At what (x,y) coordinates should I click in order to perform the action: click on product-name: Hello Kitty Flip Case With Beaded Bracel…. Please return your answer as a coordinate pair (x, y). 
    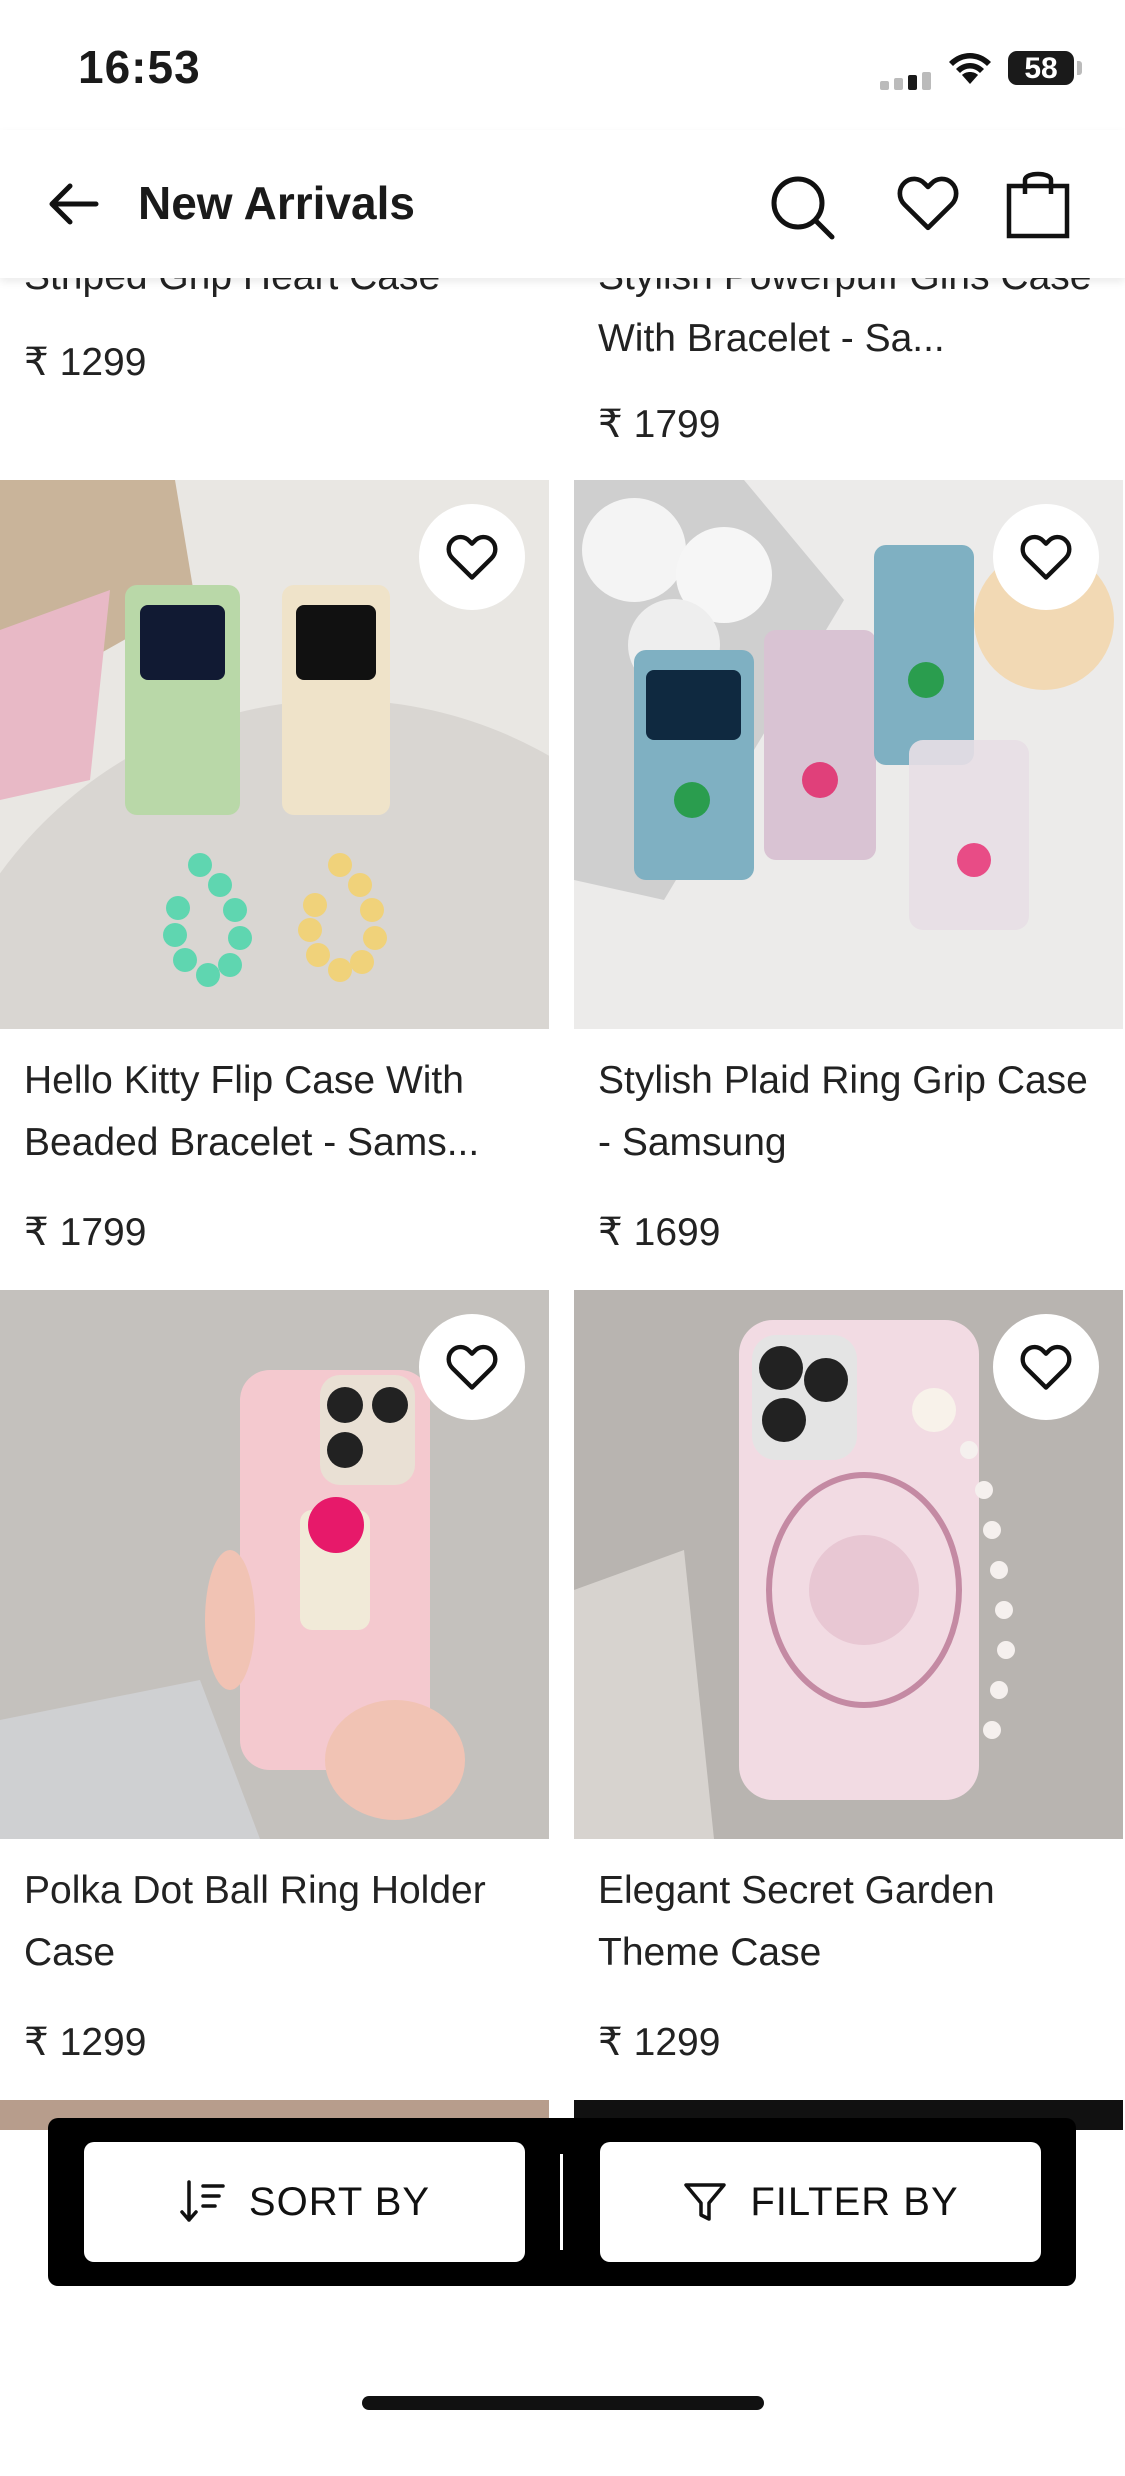
    Looking at the image, I should click on (252, 1111).